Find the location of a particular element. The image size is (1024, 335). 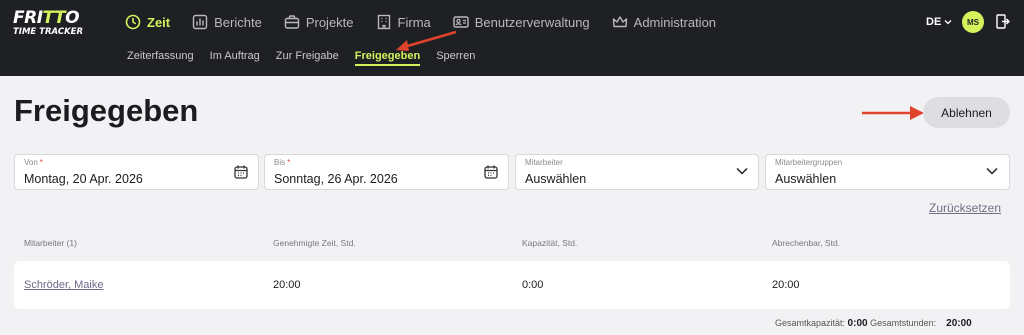

employee-groups-value: Auswählen is located at coordinates (806, 179).